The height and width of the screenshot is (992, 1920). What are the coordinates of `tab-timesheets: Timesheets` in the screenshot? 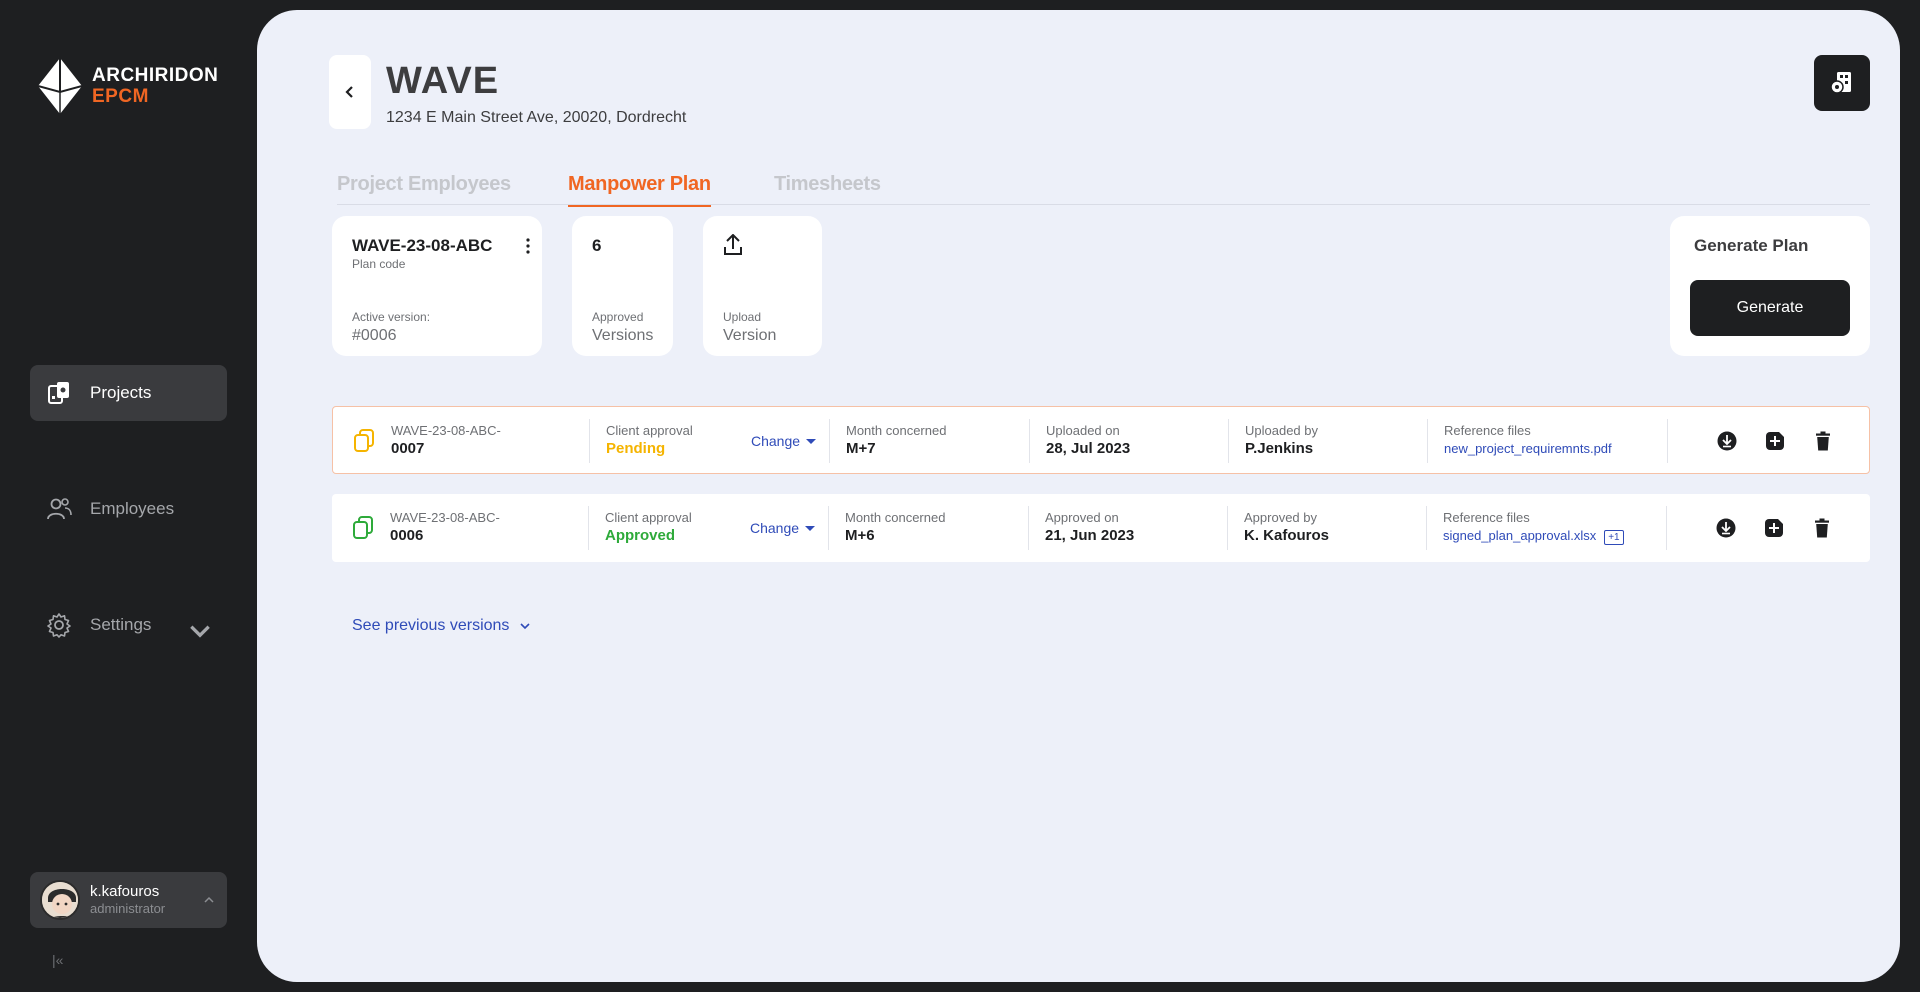 It's located at (827, 189).